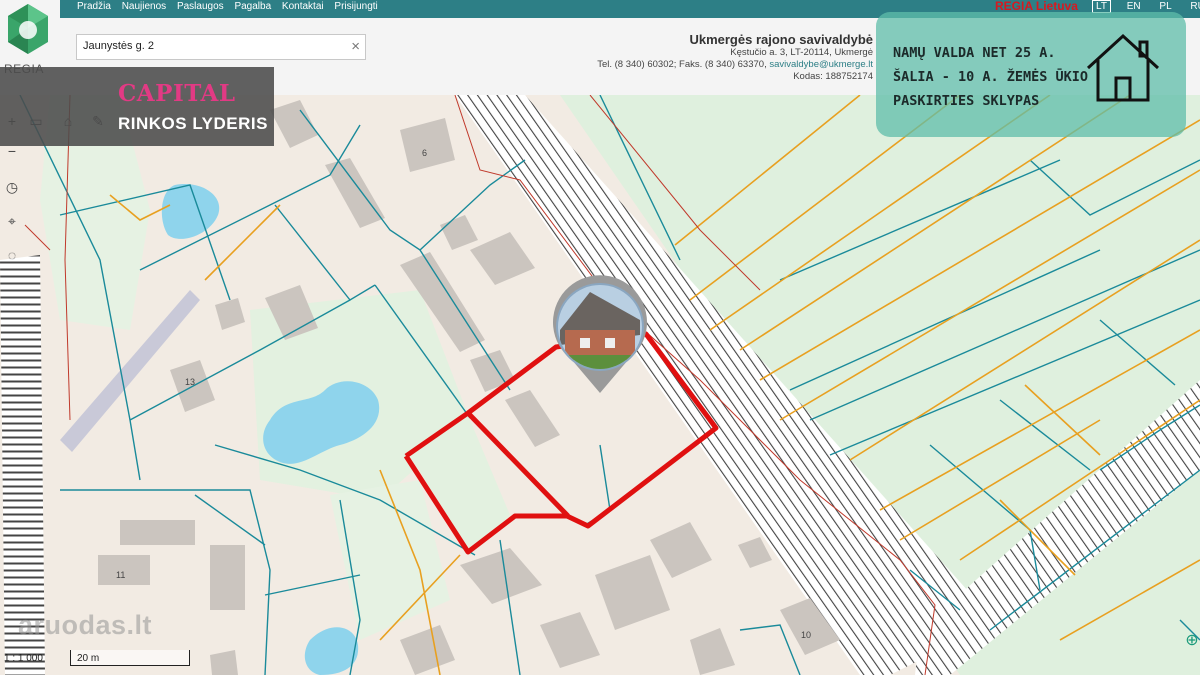 This screenshot has width=1200, height=675. What do you see at coordinates (806, 635) in the screenshot?
I see `house-number-10: 10` at bounding box center [806, 635].